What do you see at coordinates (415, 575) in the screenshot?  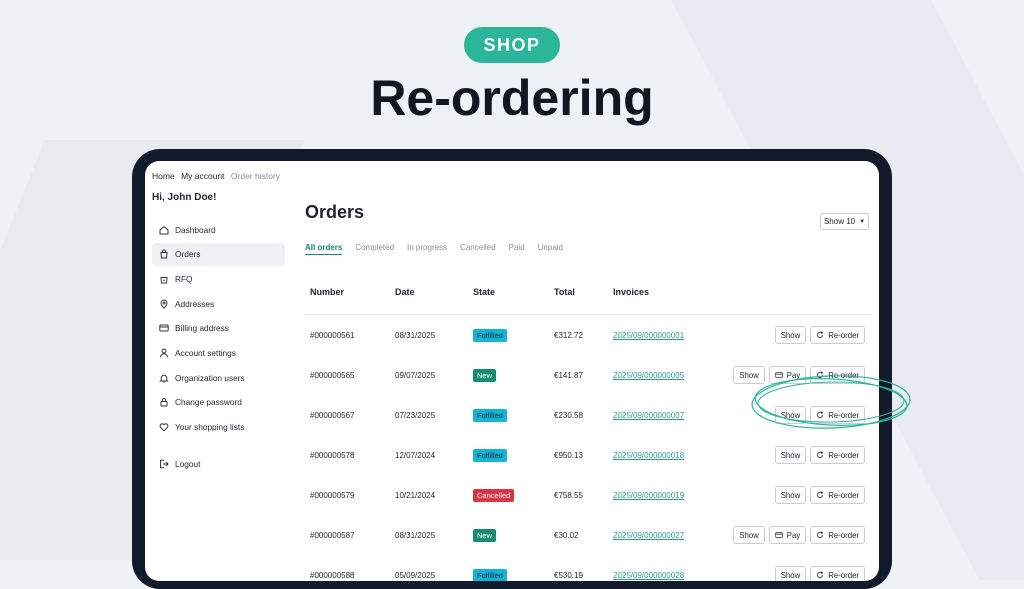 I see `order-date: 05/09/2025` at bounding box center [415, 575].